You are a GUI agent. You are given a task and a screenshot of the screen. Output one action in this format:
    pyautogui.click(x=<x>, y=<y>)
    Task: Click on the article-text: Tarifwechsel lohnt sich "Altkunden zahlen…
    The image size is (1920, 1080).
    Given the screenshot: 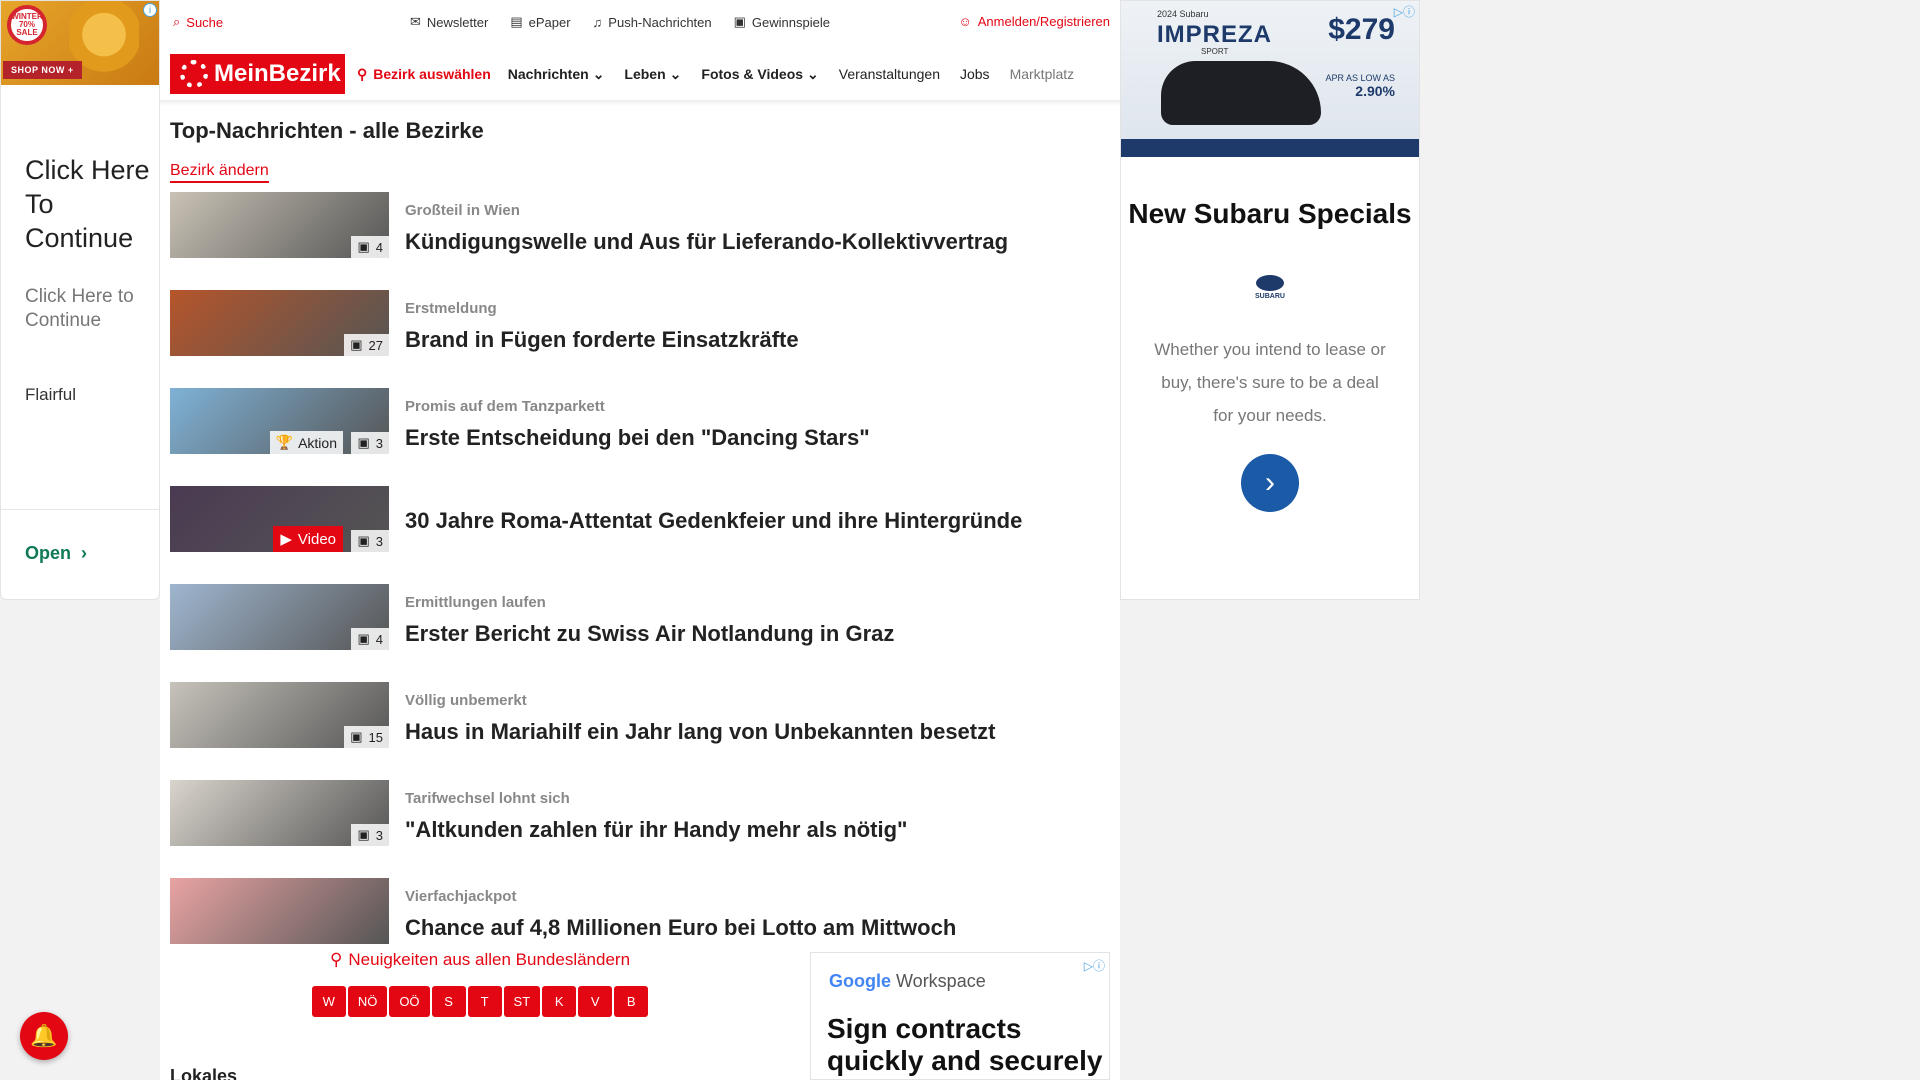 What is the action you would take?
    pyautogui.click(x=656, y=811)
    